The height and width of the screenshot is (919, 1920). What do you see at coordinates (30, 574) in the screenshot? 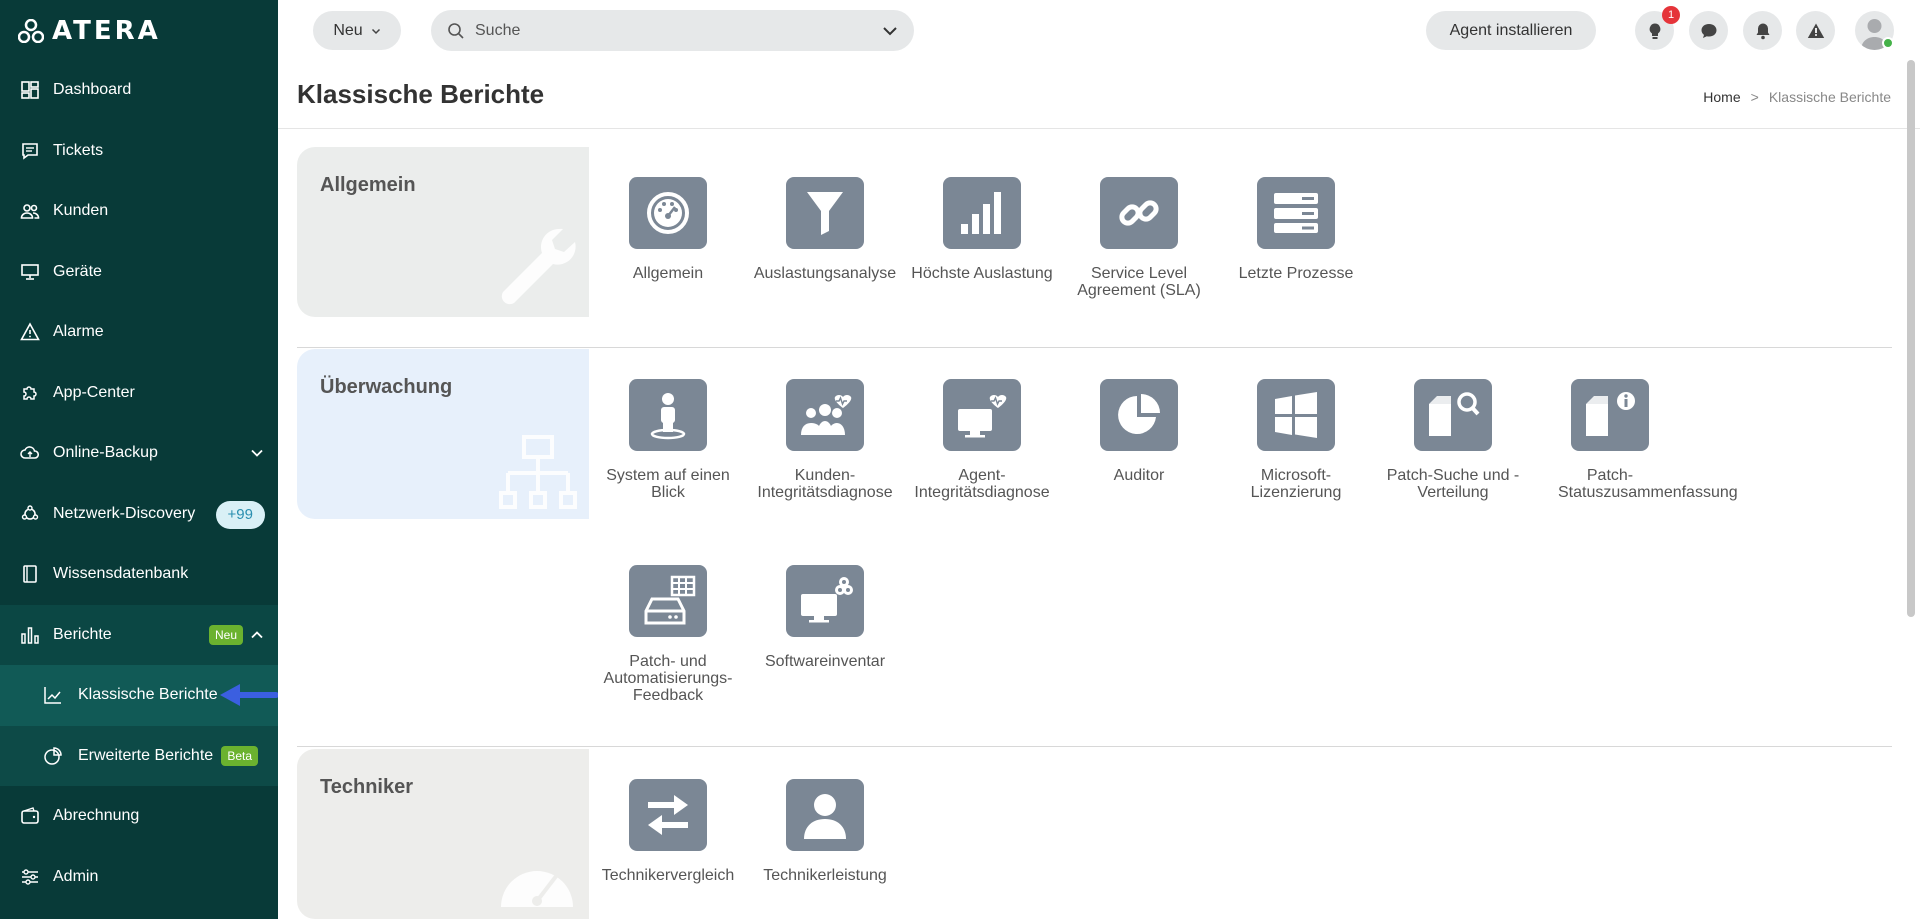
I see `book-icon` at bounding box center [30, 574].